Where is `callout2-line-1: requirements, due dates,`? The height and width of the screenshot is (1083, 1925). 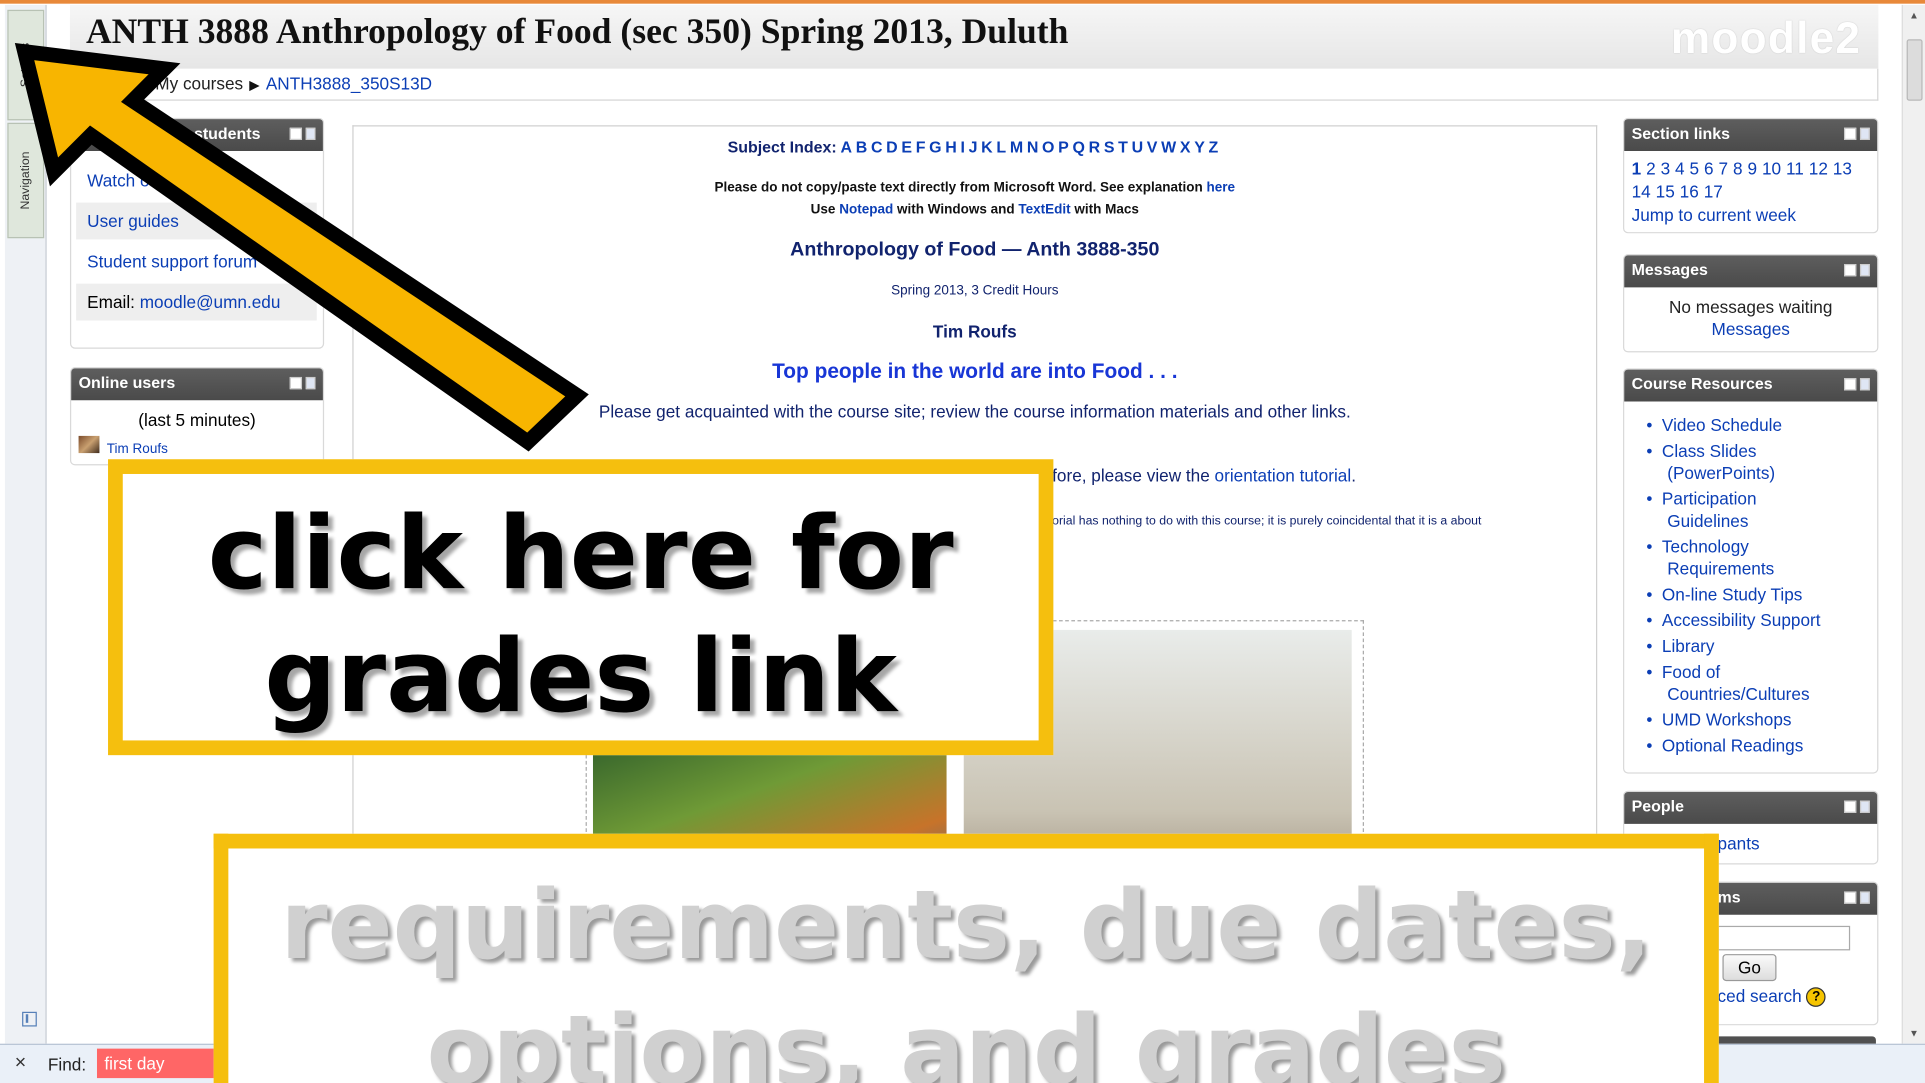 callout2-line-1: requirements, due dates, is located at coordinates (966, 926).